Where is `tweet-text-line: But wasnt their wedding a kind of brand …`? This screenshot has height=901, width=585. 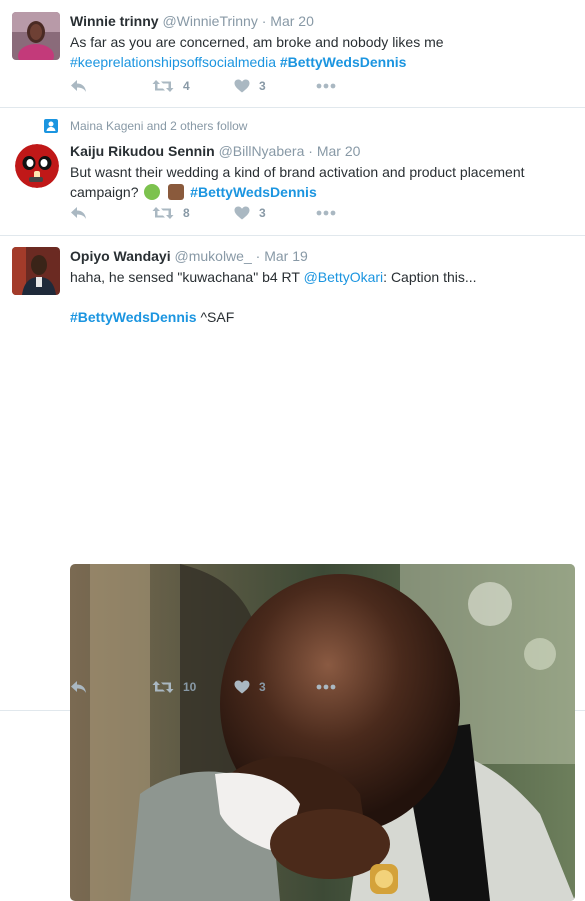 tweet-text-line: But wasnt their wedding a kind of brand … is located at coordinates (297, 172).